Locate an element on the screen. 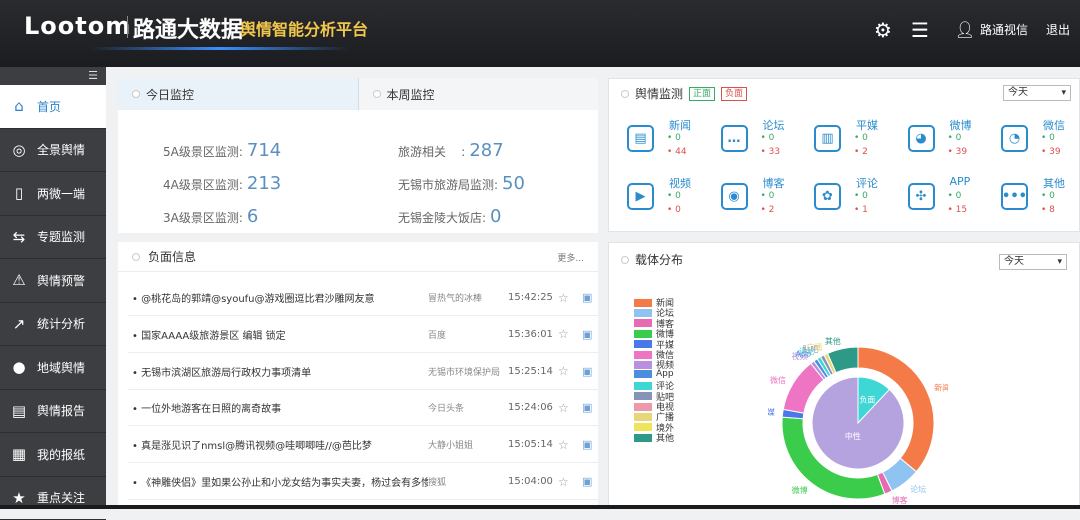 This screenshot has width=1080, height=520. legend-item: App is located at coordinates (654, 374).